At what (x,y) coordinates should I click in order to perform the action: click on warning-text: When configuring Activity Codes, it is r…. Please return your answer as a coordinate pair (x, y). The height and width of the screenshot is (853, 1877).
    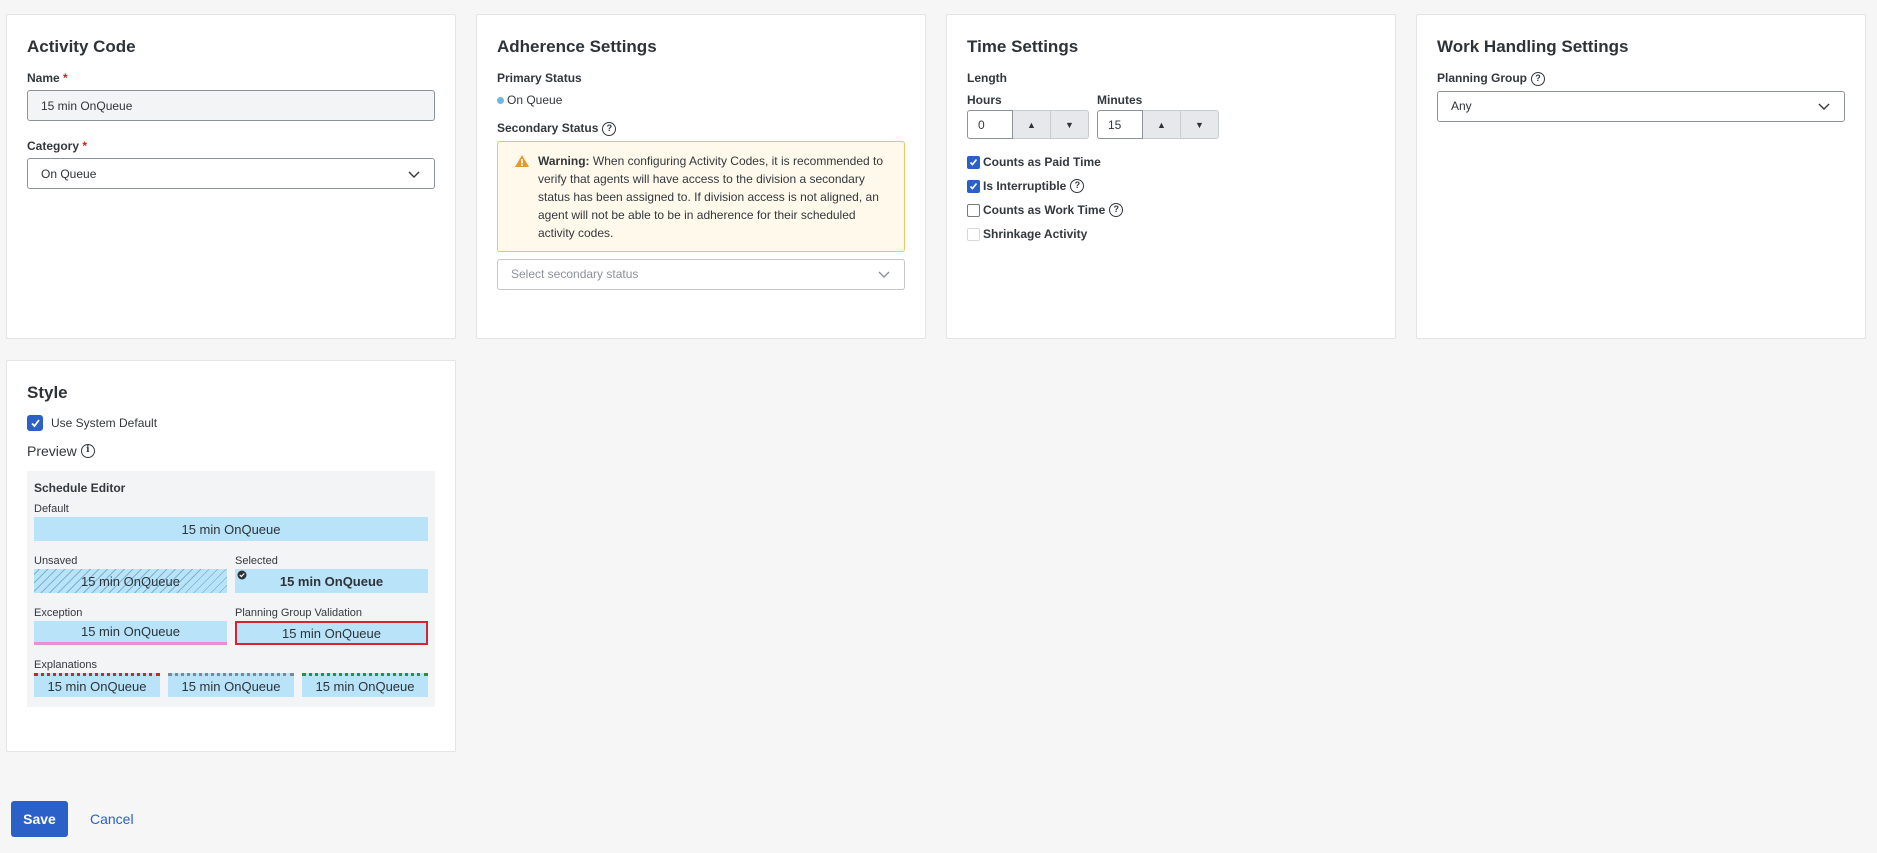
    Looking at the image, I should click on (711, 196).